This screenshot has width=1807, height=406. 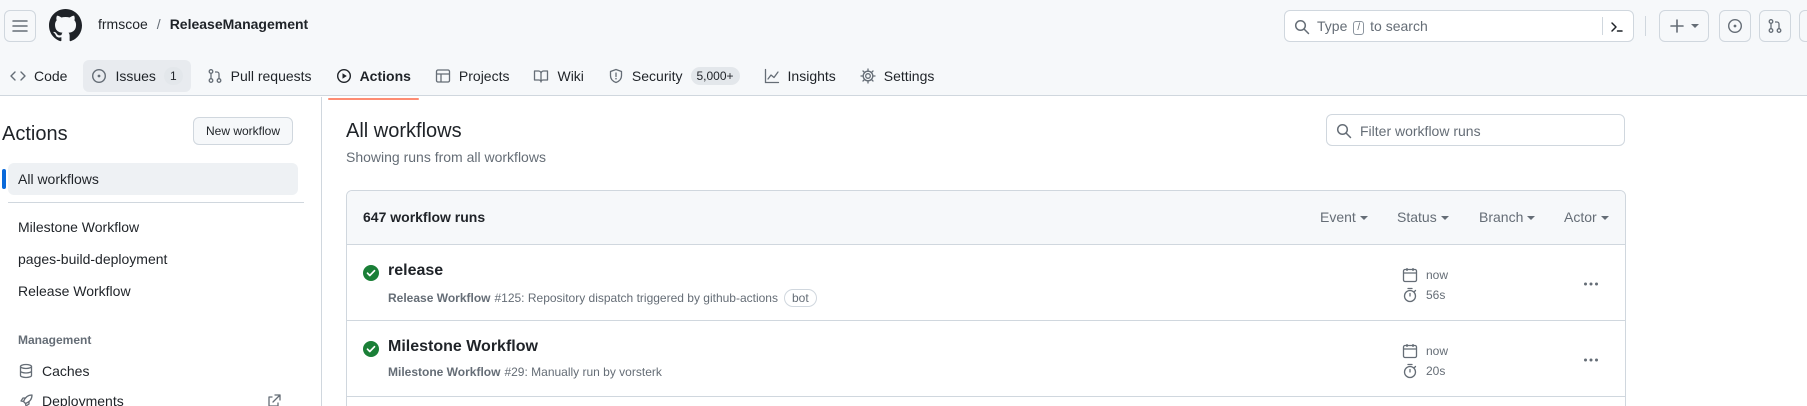 I want to click on tab-label: Actions, so click(x=385, y=76).